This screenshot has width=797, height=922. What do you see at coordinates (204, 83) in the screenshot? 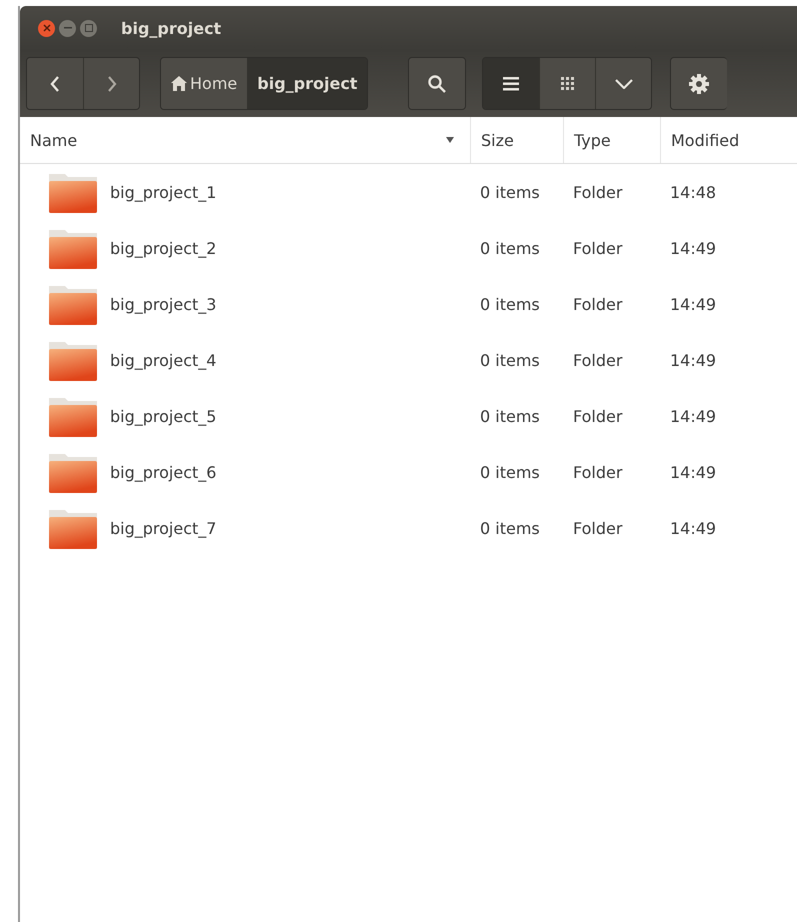
I see `breadcrumb: Home` at bounding box center [204, 83].